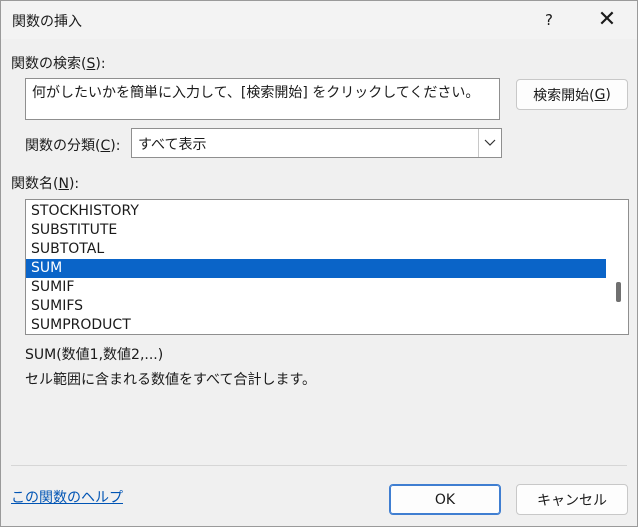 The height and width of the screenshot is (527, 638). What do you see at coordinates (316, 268) in the screenshot?
I see `list-item-selected: SUM` at bounding box center [316, 268].